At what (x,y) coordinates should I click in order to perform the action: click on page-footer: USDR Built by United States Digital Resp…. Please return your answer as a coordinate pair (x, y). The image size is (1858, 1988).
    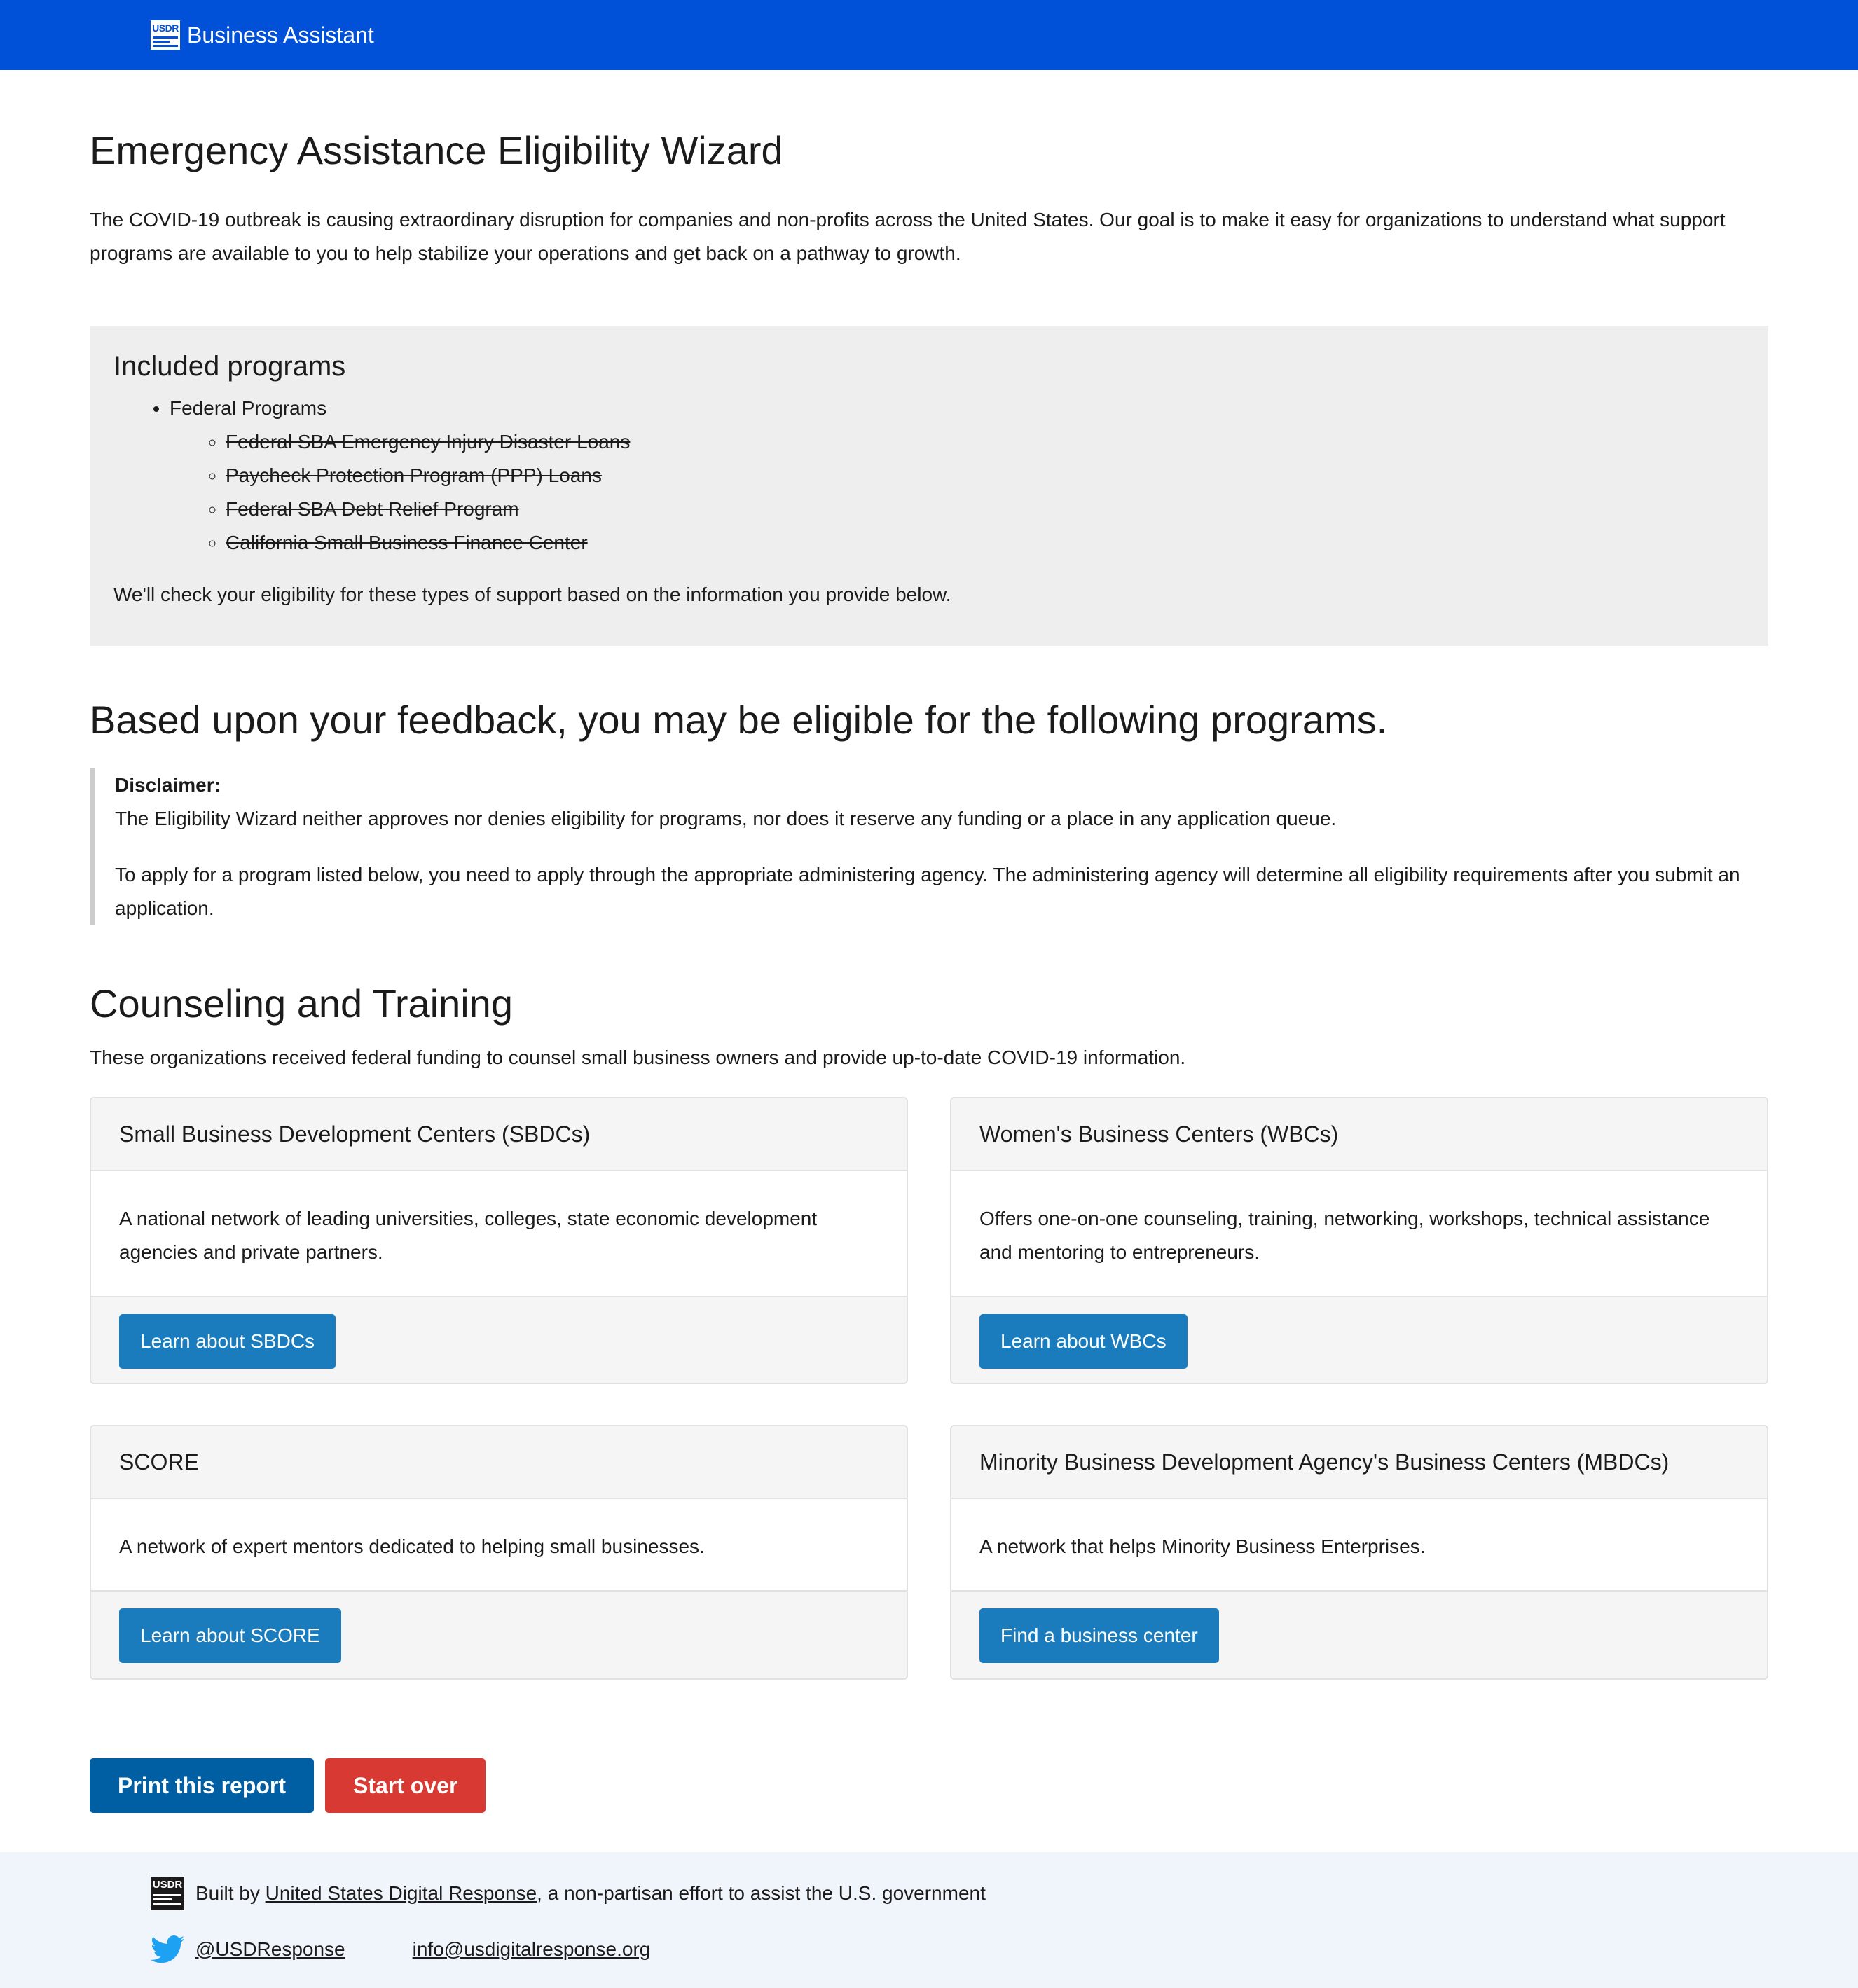
    Looking at the image, I should click on (929, 1920).